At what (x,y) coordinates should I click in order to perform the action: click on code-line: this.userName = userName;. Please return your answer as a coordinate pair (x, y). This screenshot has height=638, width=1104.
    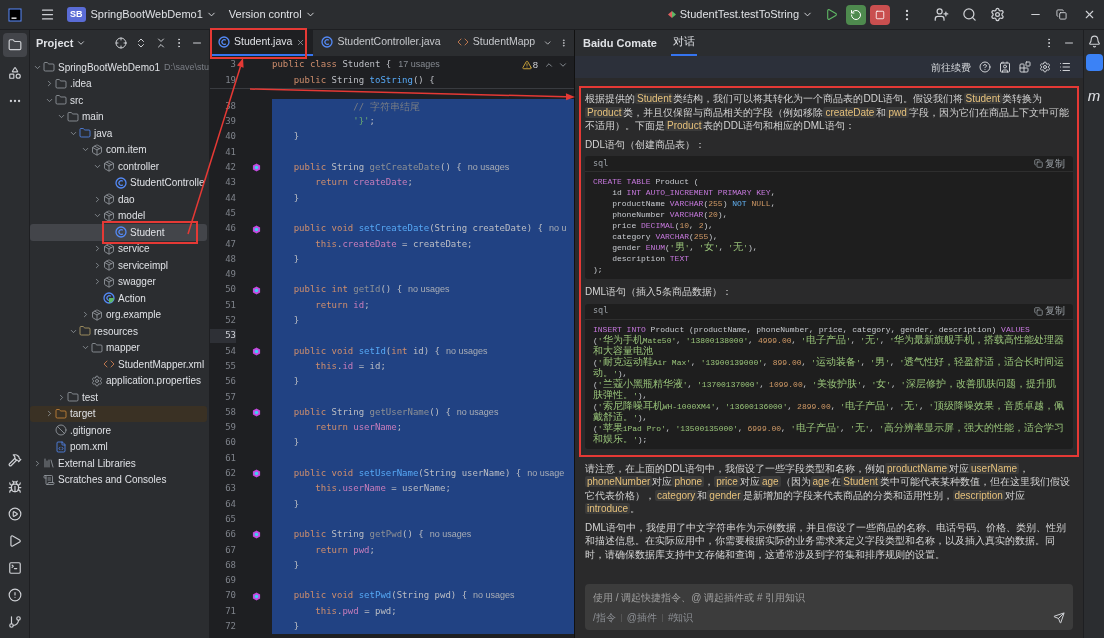
    Looking at the image, I should click on (382, 489).